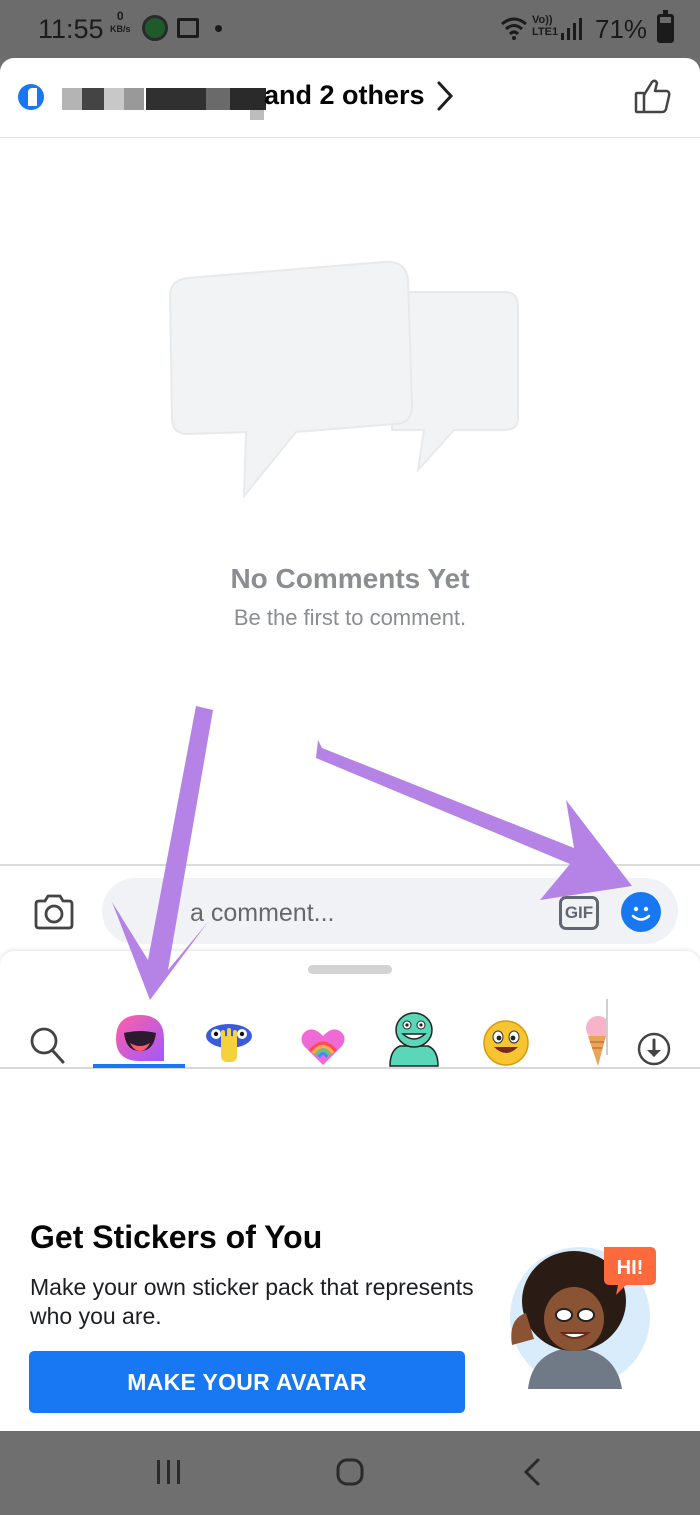 The image size is (700, 1515). What do you see at coordinates (607, 1027) in the screenshot?
I see `tab-divider` at bounding box center [607, 1027].